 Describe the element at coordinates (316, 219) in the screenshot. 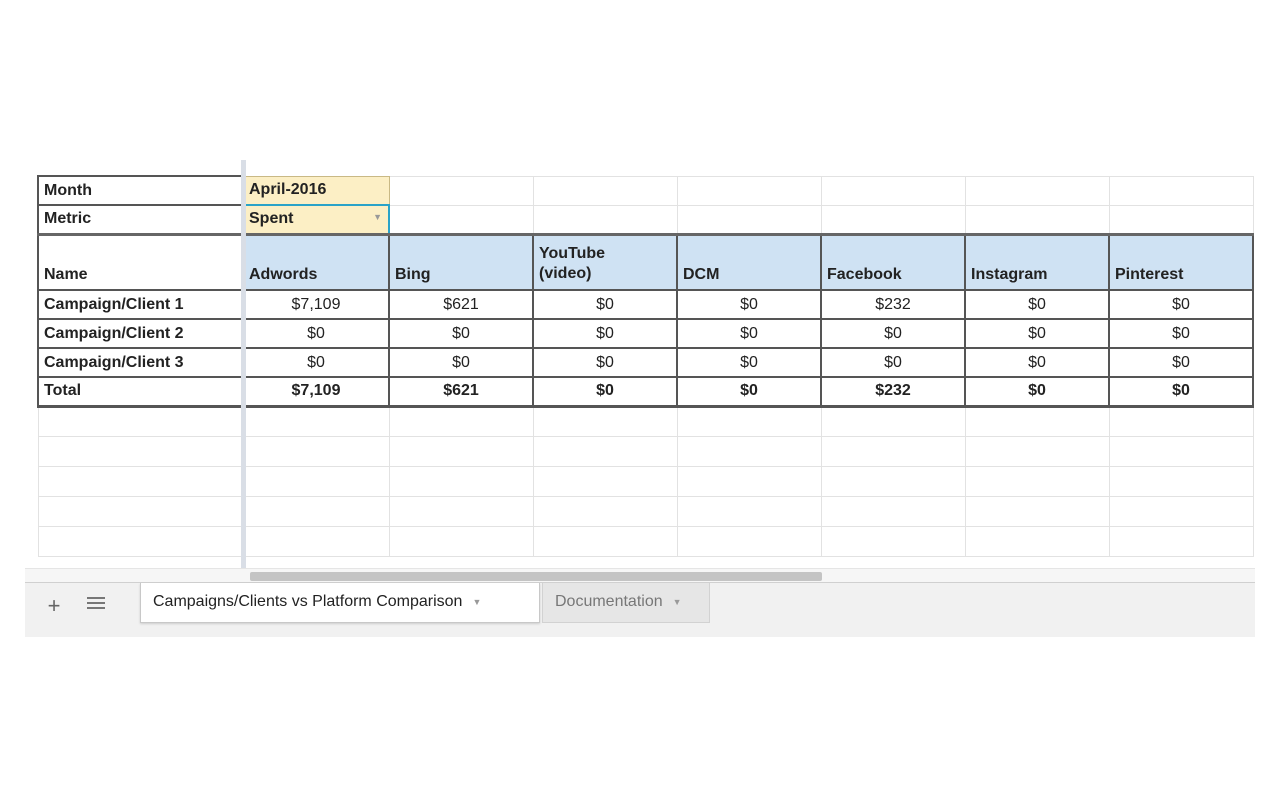

I see `metric-dropdown-cell: Spent ▼` at that location.